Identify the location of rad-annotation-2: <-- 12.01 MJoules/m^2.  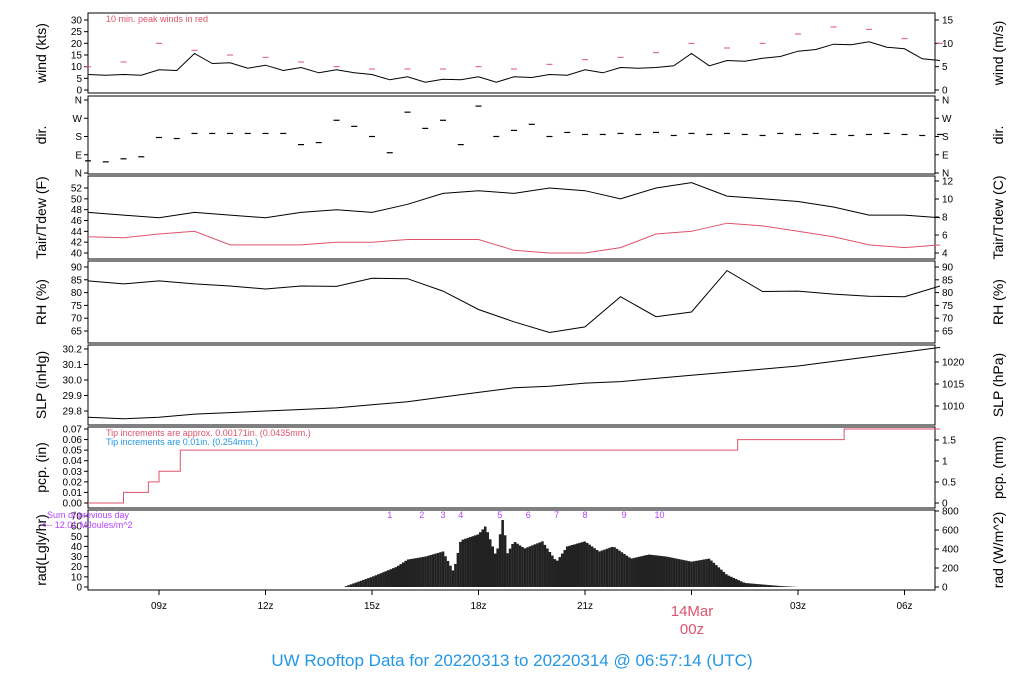
(87, 525).